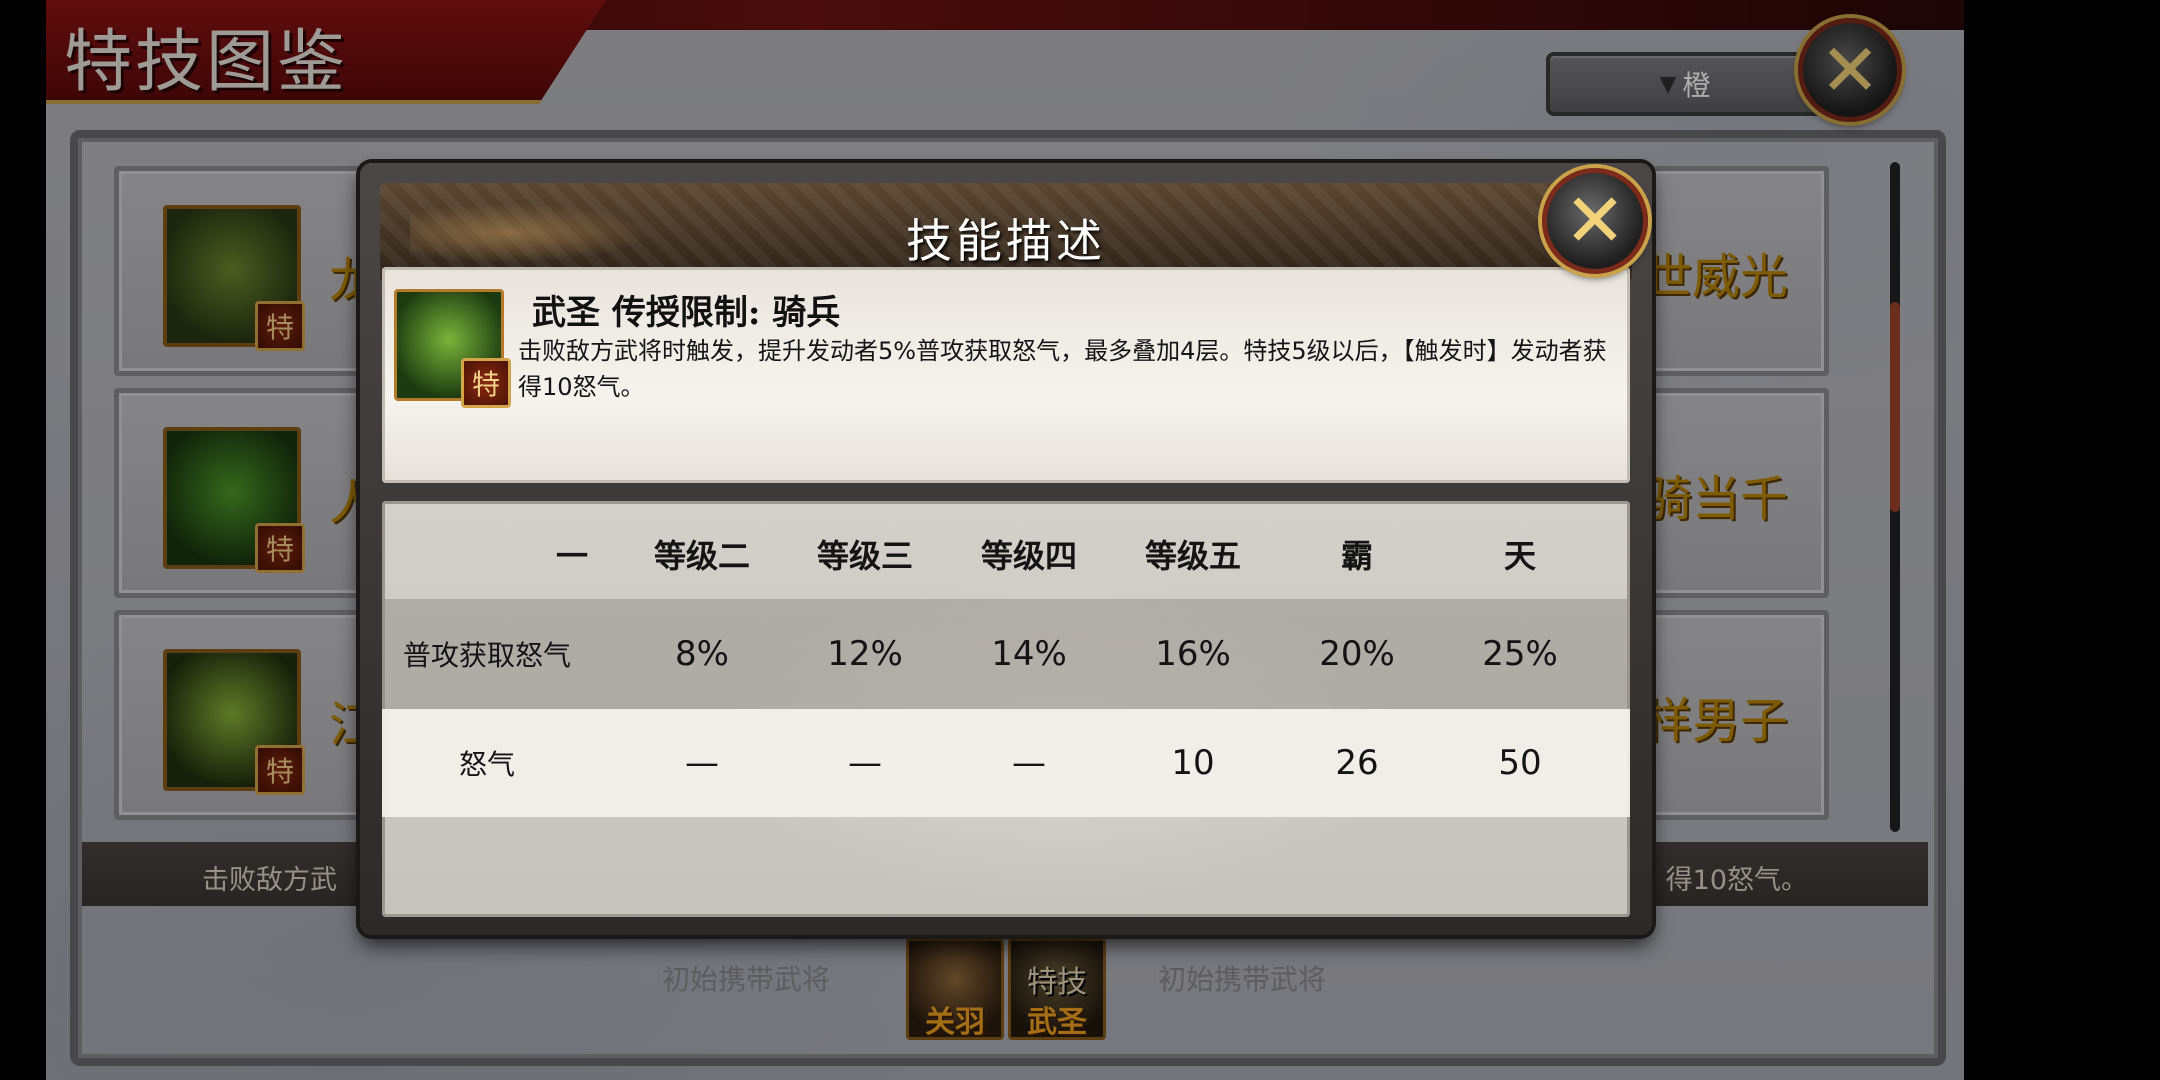  I want to click on header-cell: 天, so click(1519, 556).